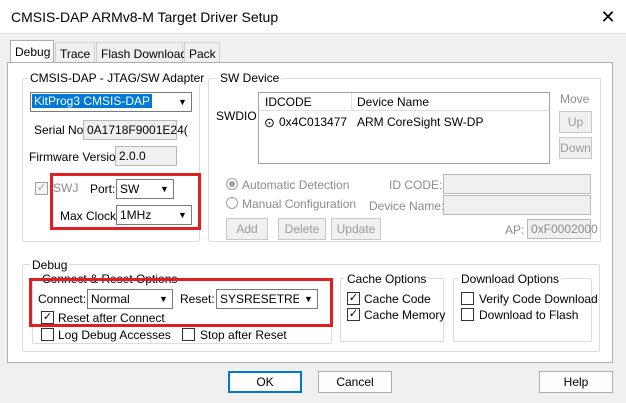  What do you see at coordinates (356, 229) in the screenshot?
I see `update-button: Update` at bounding box center [356, 229].